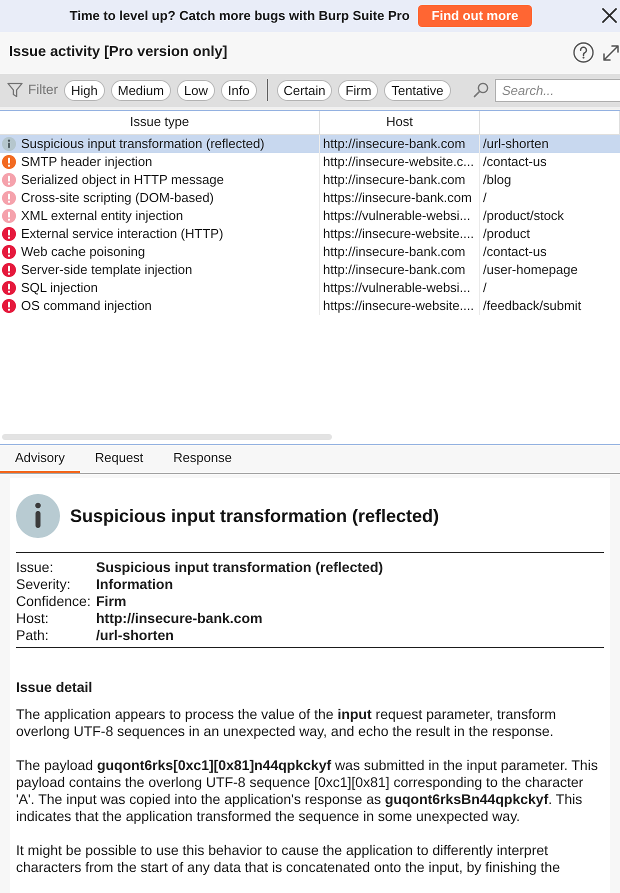 This screenshot has width=620, height=893. I want to click on issue-type-text: SQL injection, so click(59, 287).